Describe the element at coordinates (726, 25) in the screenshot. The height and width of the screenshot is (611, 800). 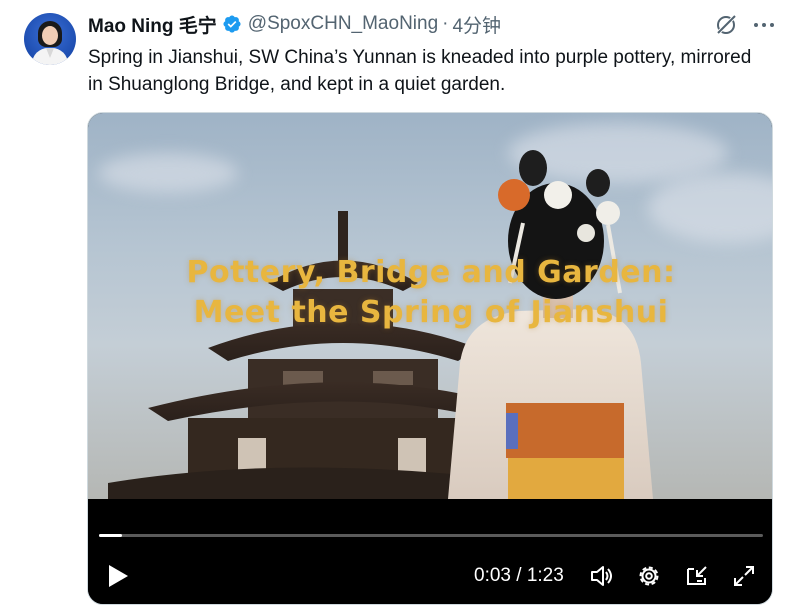
I see `grok-icon` at that location.